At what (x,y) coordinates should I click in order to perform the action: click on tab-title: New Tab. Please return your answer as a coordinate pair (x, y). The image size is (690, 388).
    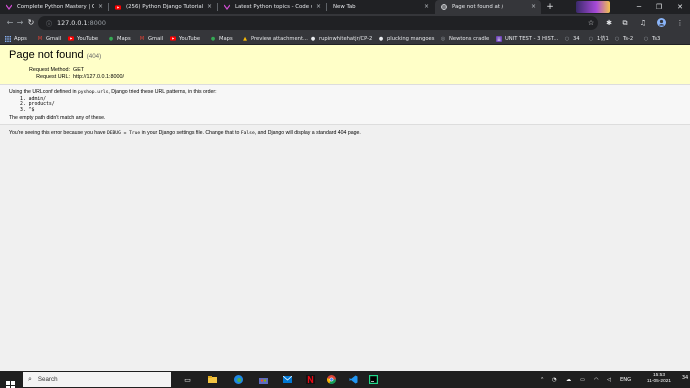
    Looking at the image, I should click on (344, 7).